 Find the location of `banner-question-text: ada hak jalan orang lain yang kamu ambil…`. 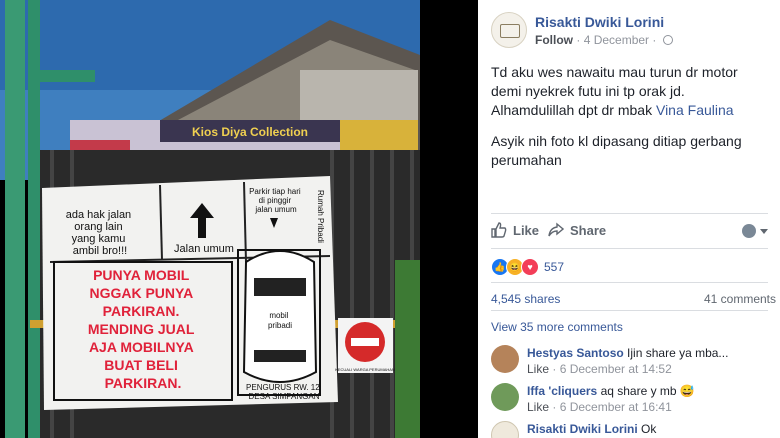

banner-question-text: ada hak jalan orang lain yang kamu ambil… is located at coordinates (100, 233).